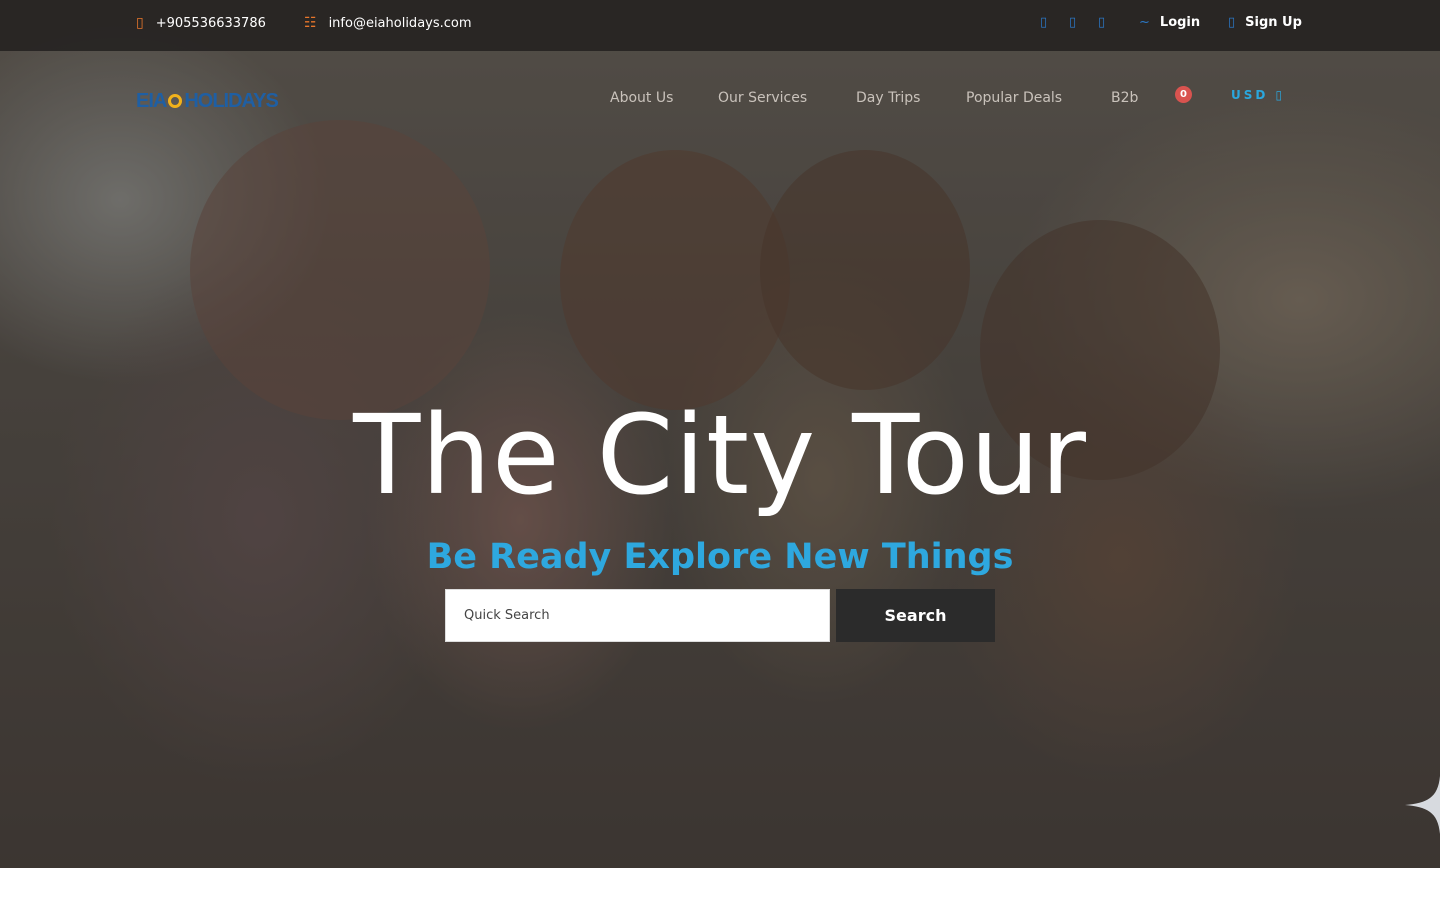  I want to click on nav-item-about-us: About Us, so click(641, 98).